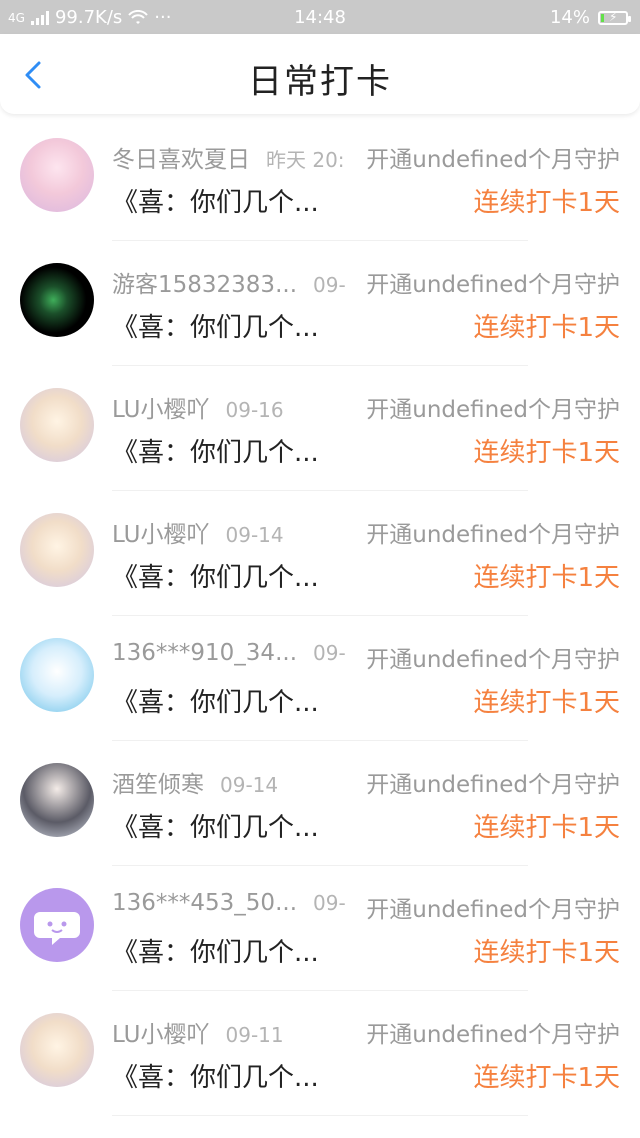 Image resolution: width=640 pixels, height=1138 pixels. Describe the element at coordinates (254, 1035) in the screenshot. I see `post-date: 09-11` at that location.